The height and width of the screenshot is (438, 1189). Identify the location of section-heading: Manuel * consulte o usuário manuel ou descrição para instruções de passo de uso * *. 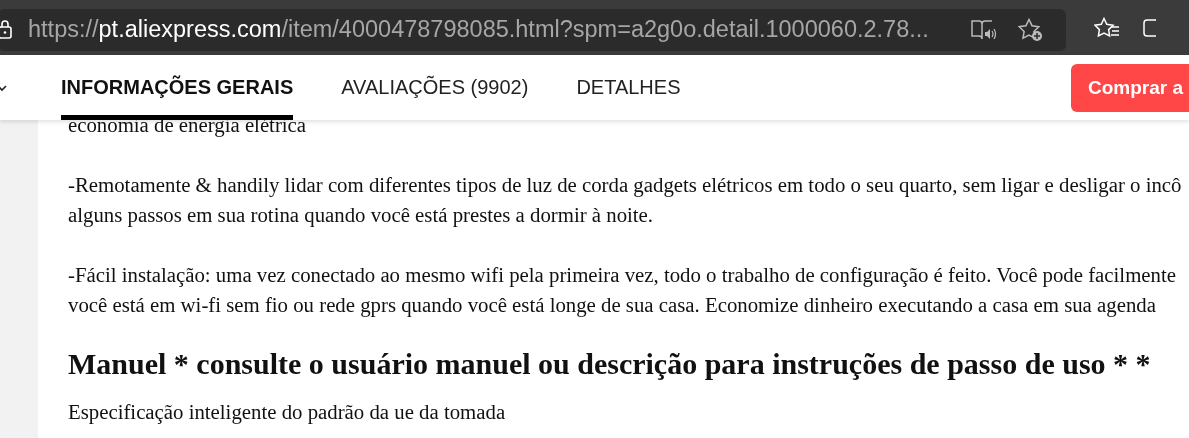
(610, 364).